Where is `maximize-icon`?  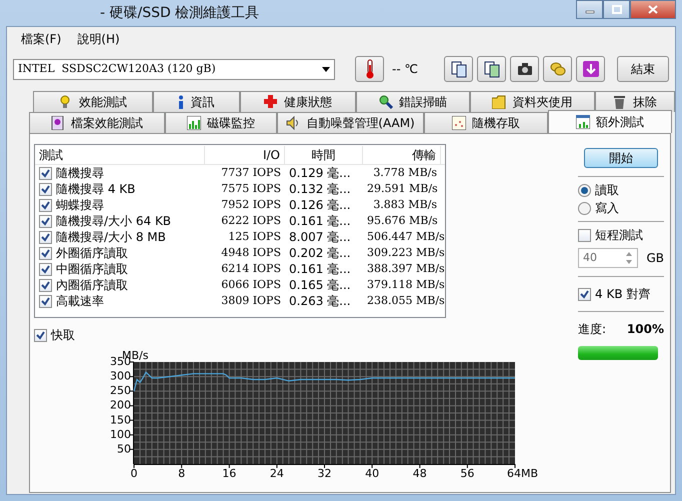 maximize-icon is located at coordinates (617, 9).